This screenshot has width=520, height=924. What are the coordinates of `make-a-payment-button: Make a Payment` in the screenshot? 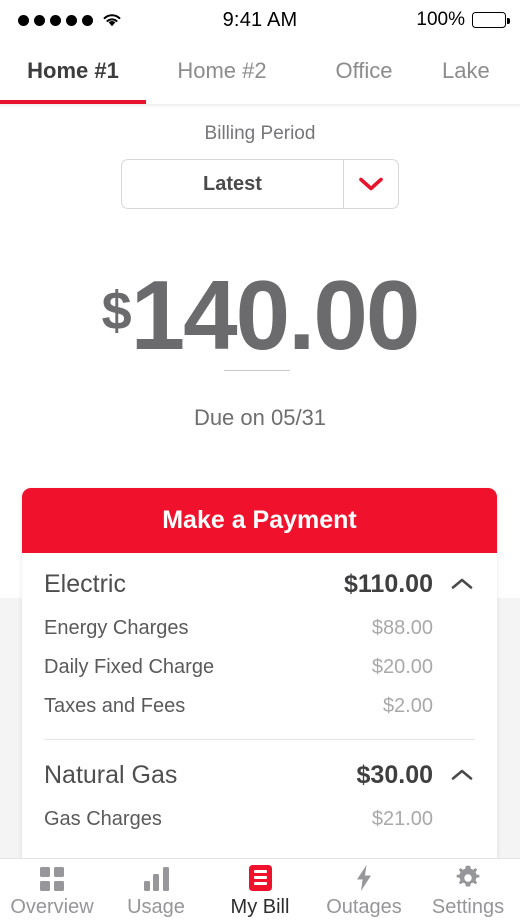 It's located at (259, 520).